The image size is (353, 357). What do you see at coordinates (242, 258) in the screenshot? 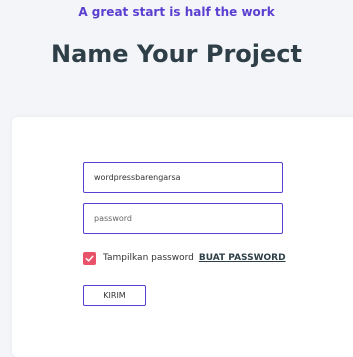
I see `generate-password-link: BUAT PASSWORD` at bounding box center [242, 258].